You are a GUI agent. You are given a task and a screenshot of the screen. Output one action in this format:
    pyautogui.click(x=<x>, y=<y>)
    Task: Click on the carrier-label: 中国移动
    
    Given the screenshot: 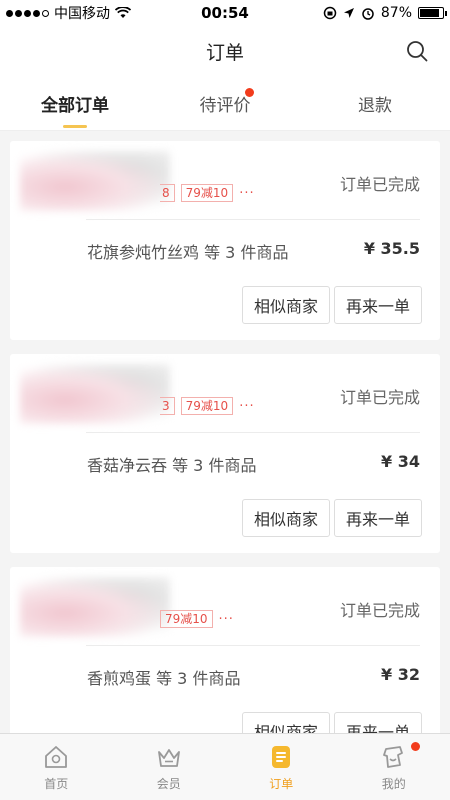 What is the action you would take?
    pyautogui.click(x=82, y=14)
    